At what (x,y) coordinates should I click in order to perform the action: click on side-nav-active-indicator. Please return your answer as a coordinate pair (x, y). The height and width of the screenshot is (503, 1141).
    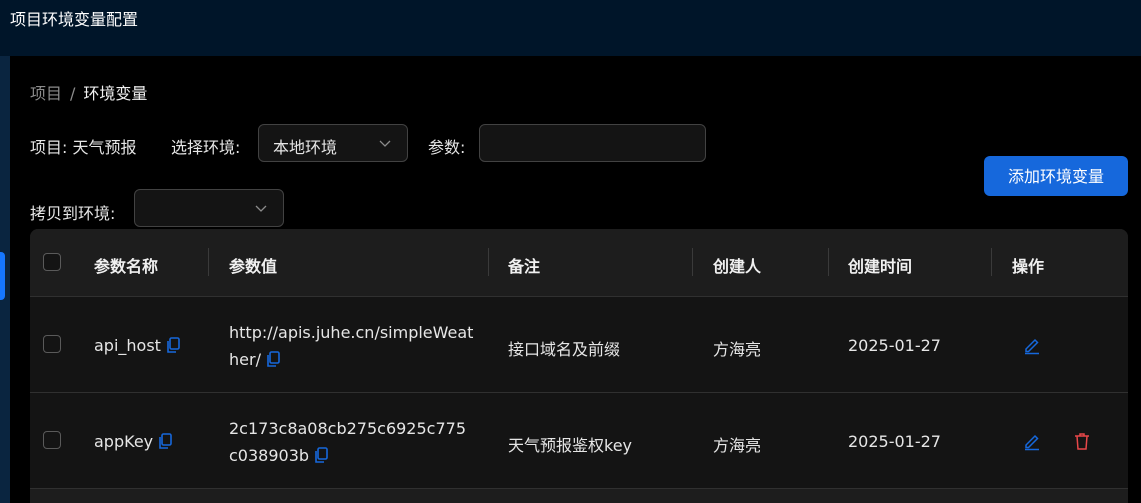
    Looking at the image, I should click on (2, 276).